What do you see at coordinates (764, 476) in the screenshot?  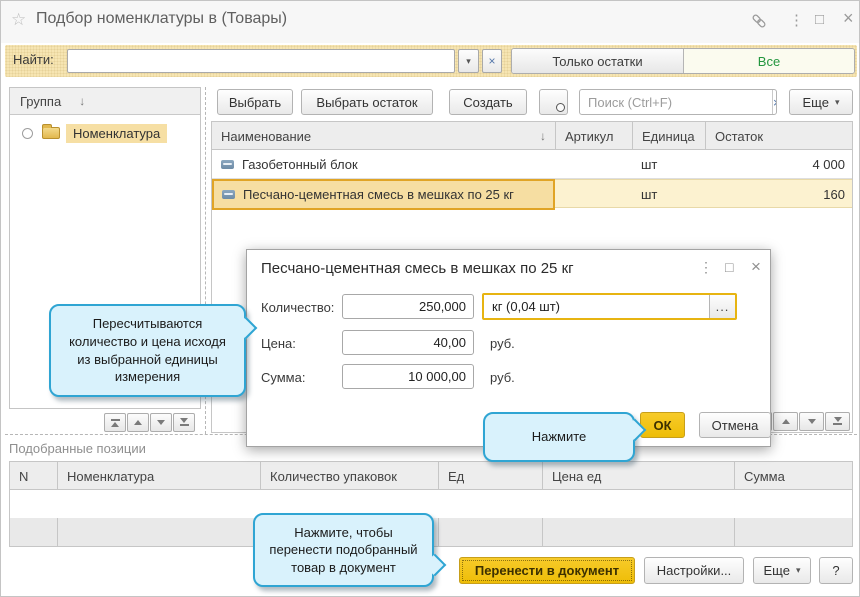 I see `column-label: Сумма` at bounding box center [764, 476].